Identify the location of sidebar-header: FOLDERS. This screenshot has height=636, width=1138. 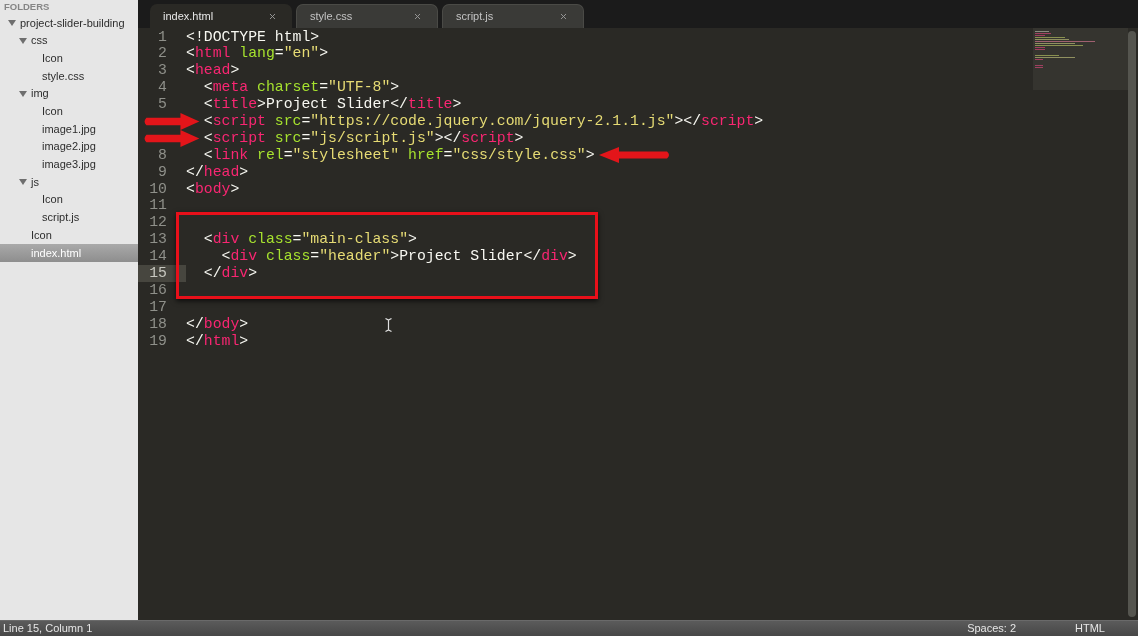
(27, 7).